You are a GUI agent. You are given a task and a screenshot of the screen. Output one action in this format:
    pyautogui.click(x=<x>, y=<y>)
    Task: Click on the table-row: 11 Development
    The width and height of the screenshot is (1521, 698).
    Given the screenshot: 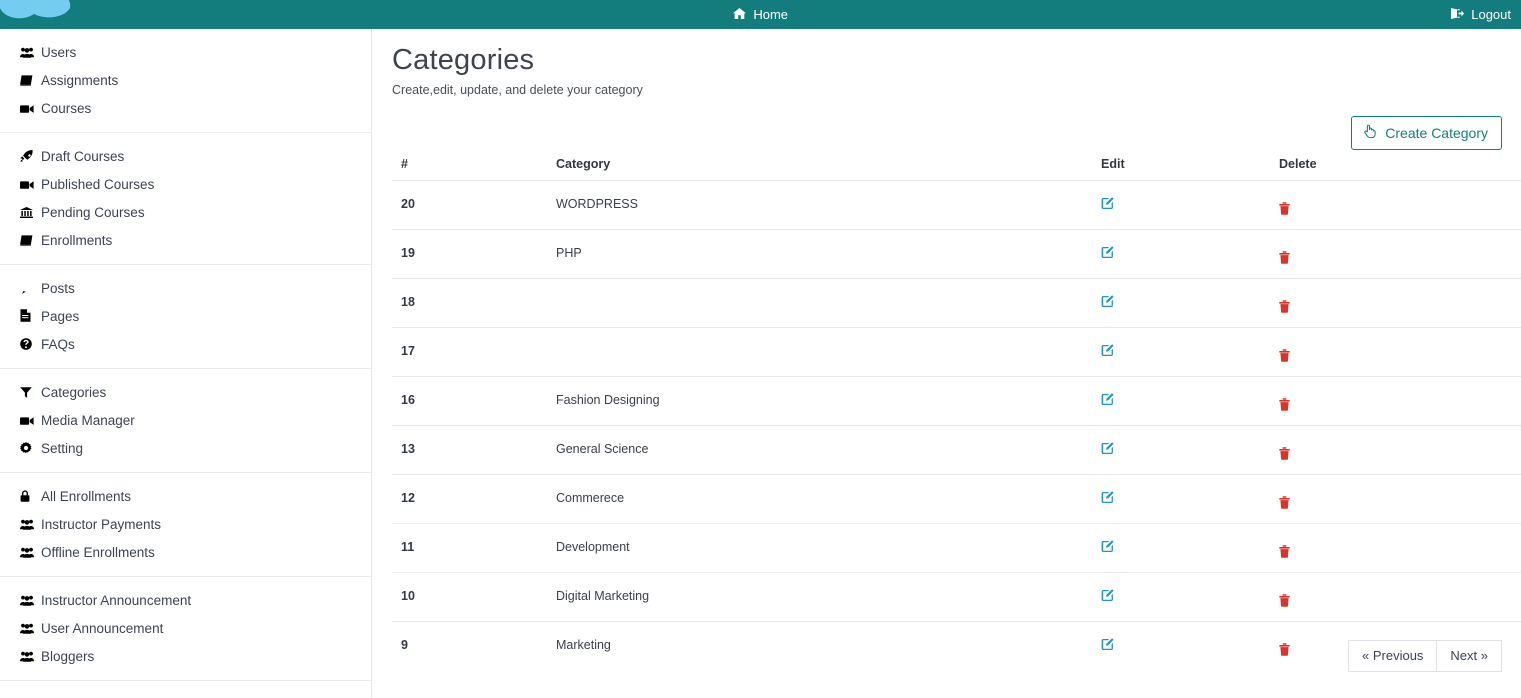 What is the action you would take?
    pyautogui.click(x=956, y=548)
    